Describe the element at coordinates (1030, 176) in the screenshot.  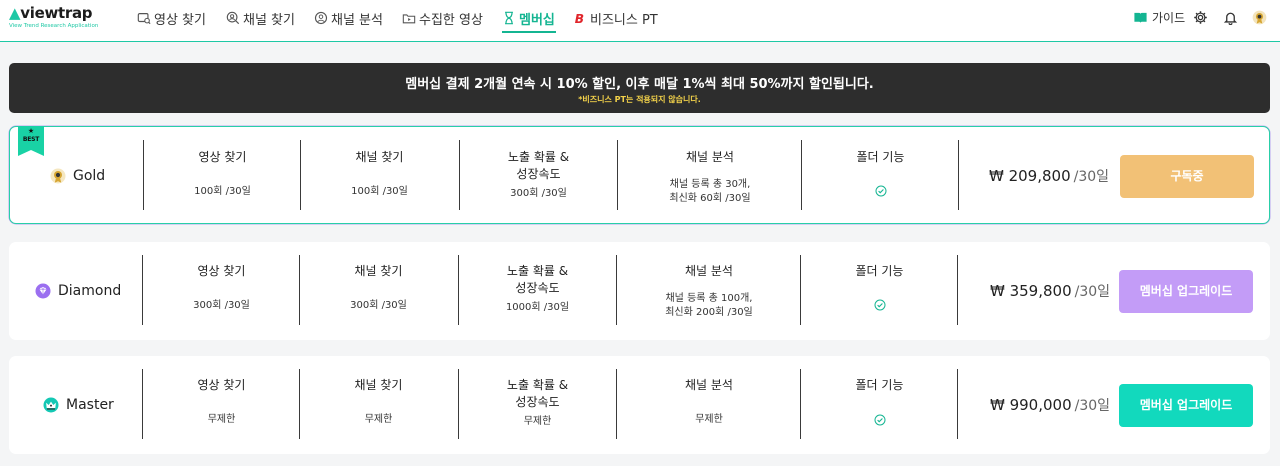
I see `price-amount: ₩ 209,800` at that location.